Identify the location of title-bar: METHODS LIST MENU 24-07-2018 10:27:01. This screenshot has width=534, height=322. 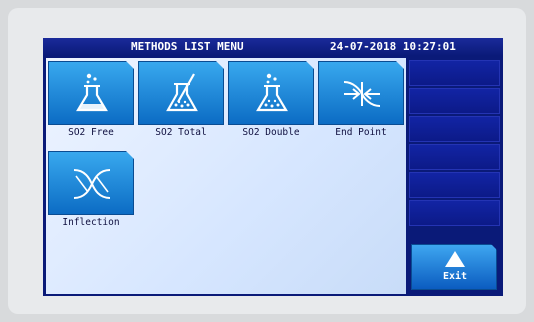
(273, 47).